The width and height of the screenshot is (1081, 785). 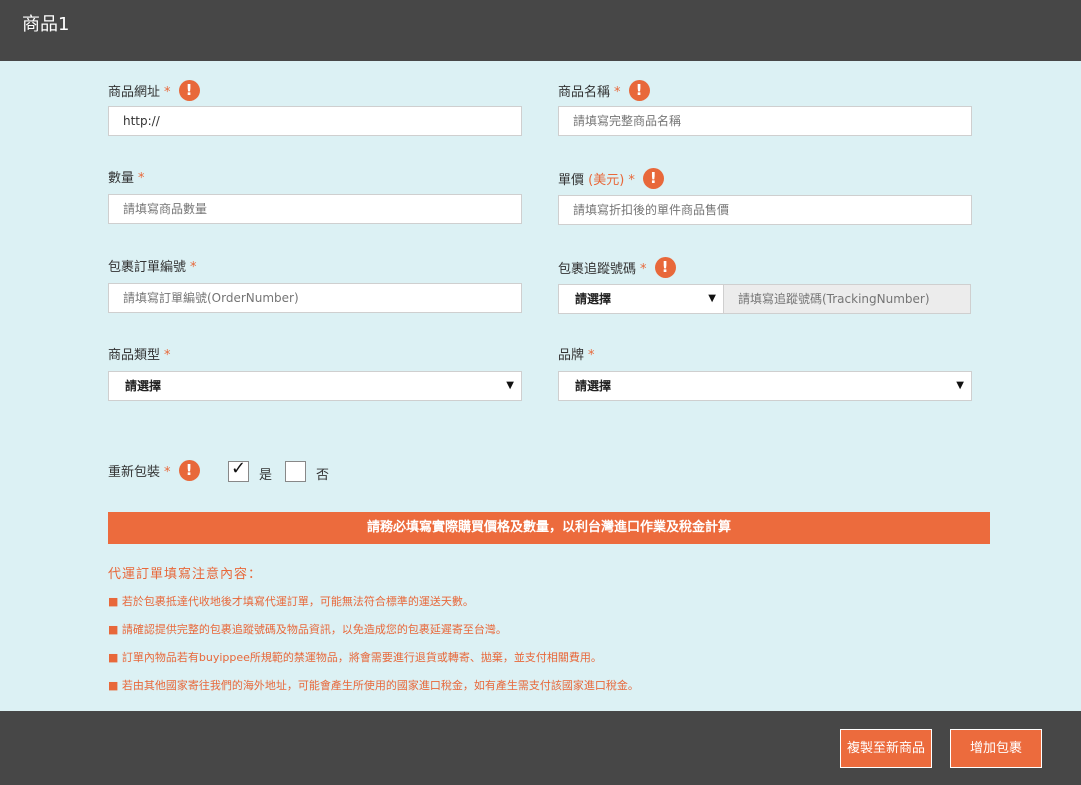 What do you see at coordinates (604, 91) in the screenshot?
I see `name-label: 商品名稱 *!` at bounding box center [604, 91].